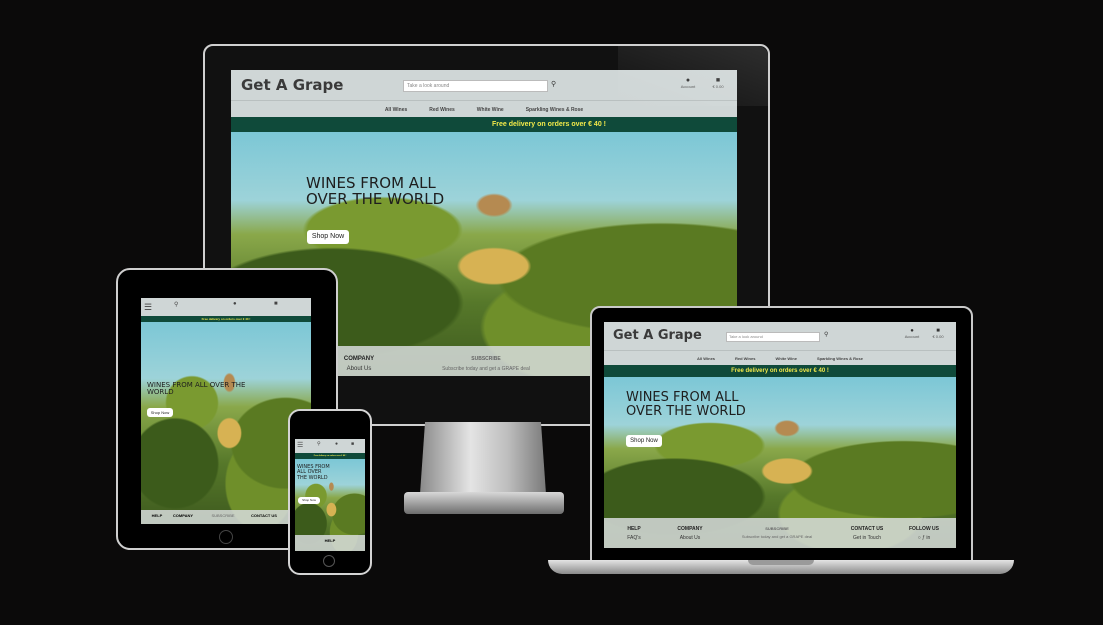 The height and width of the screenshot is (625, 1103). I want to click on phone-header: ☰ ⚲ ● ■, so click(330, 446).